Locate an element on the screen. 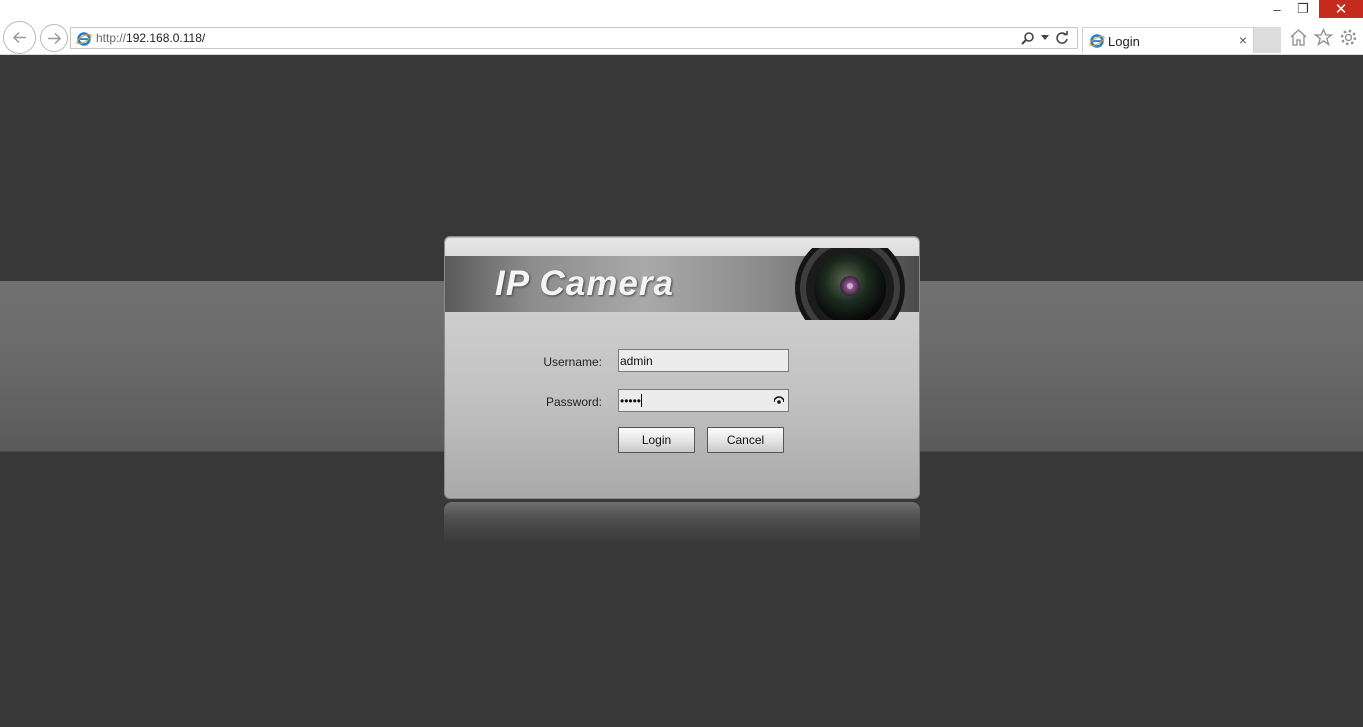  login-button: Login is located at coordinates (656, 440).